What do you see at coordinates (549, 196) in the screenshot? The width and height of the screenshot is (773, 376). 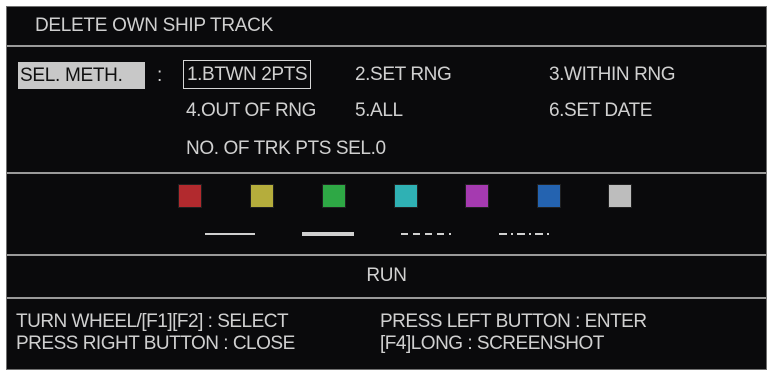 I see `color-swatch-blue` at bounding box center [549, 196].